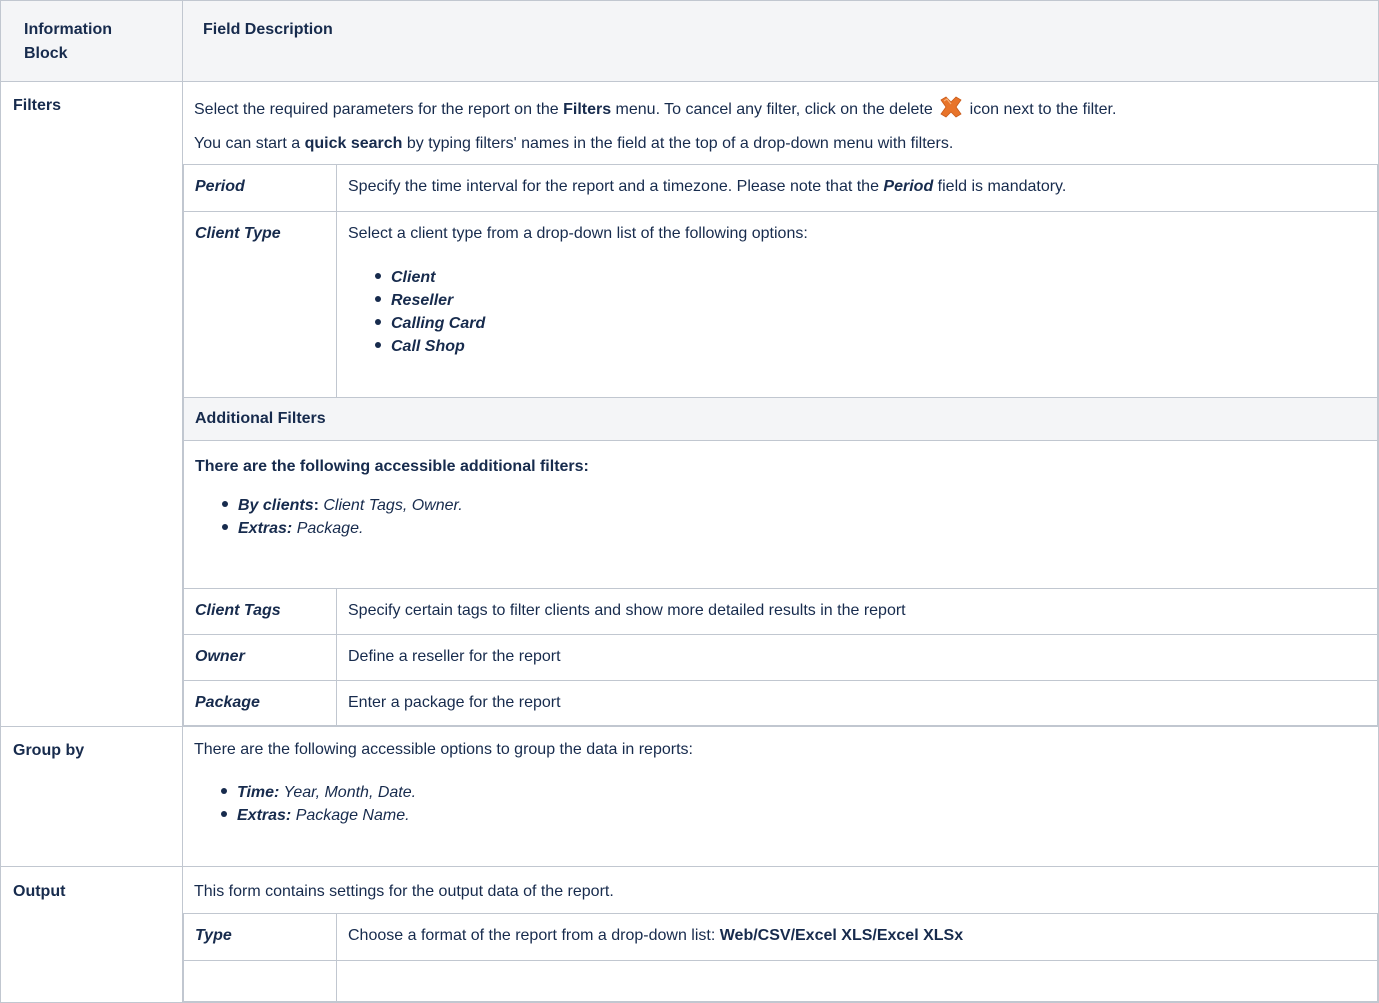 Image resolution: width=1379 pixels, height=1003 pixels. I want to click on list-item: Time: Year, Month, Date., so click(799, 792).